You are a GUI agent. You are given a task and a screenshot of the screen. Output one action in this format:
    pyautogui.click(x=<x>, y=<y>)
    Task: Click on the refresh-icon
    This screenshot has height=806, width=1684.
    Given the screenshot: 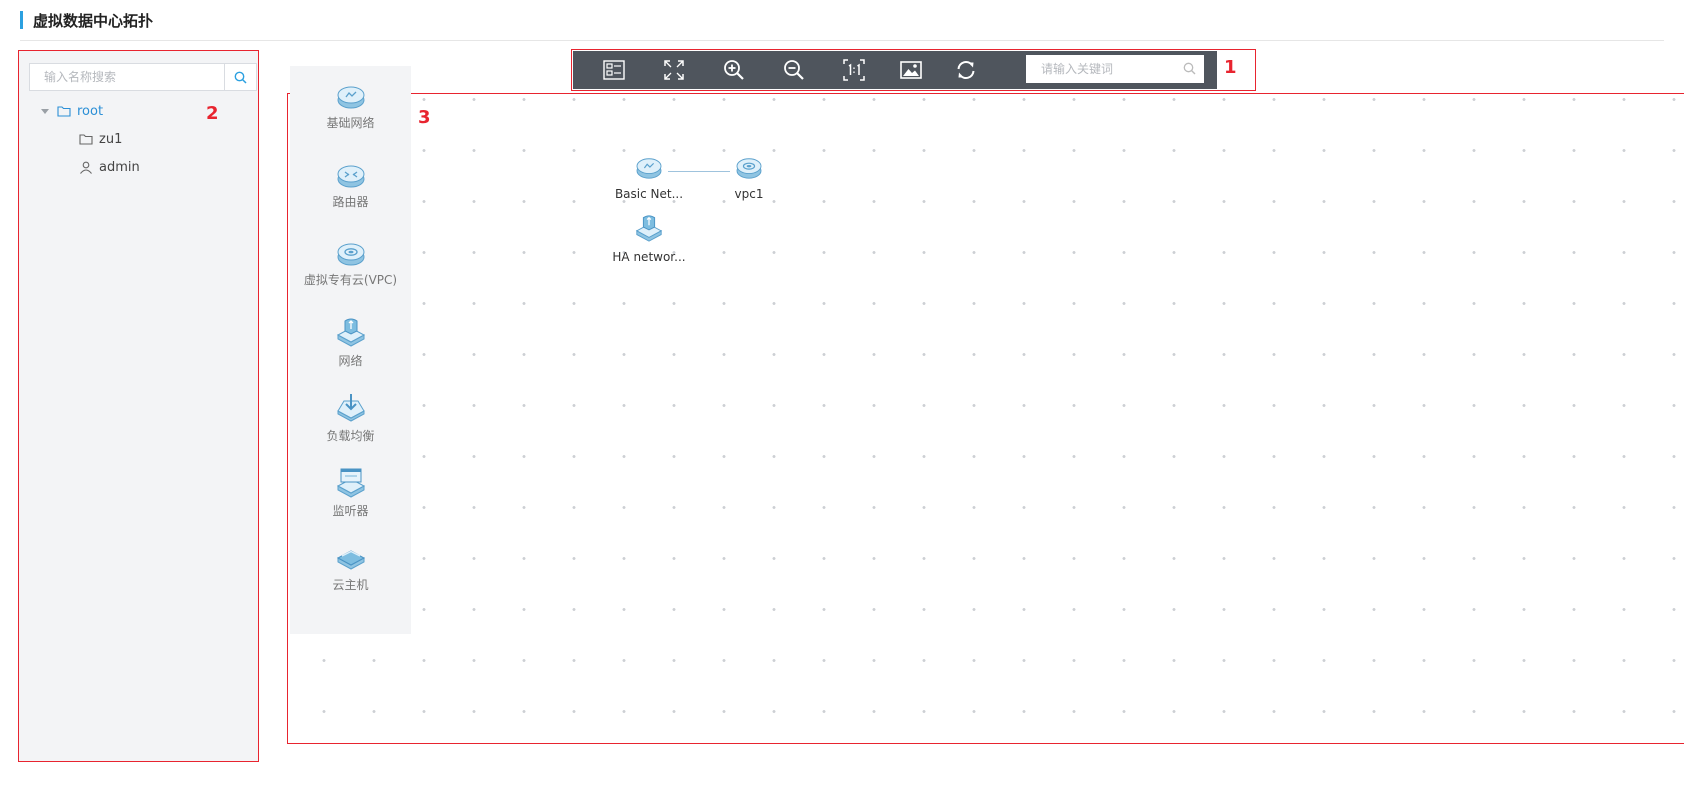 What is the action you would take?
    pyautogui.click(x=966, y=70)
    